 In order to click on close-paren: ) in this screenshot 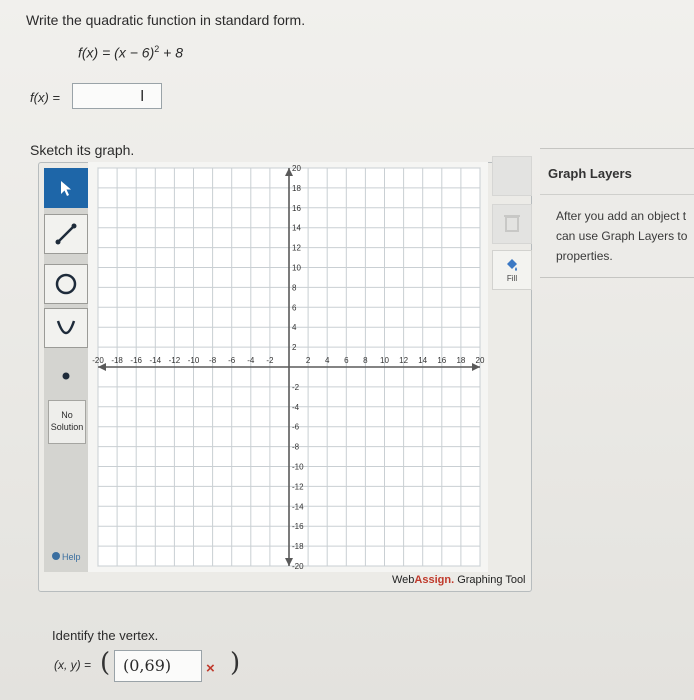, I will do `click(235, 663)`.